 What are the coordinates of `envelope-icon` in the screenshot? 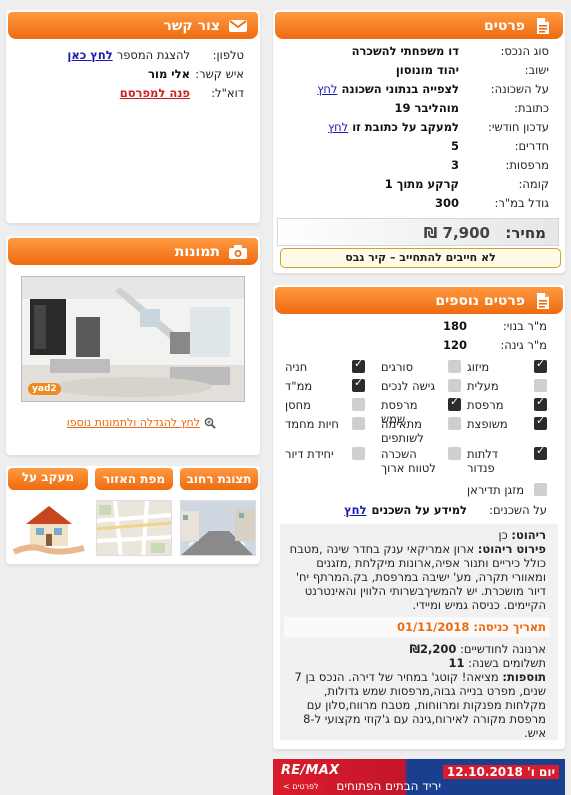 It's located at (238, 26).